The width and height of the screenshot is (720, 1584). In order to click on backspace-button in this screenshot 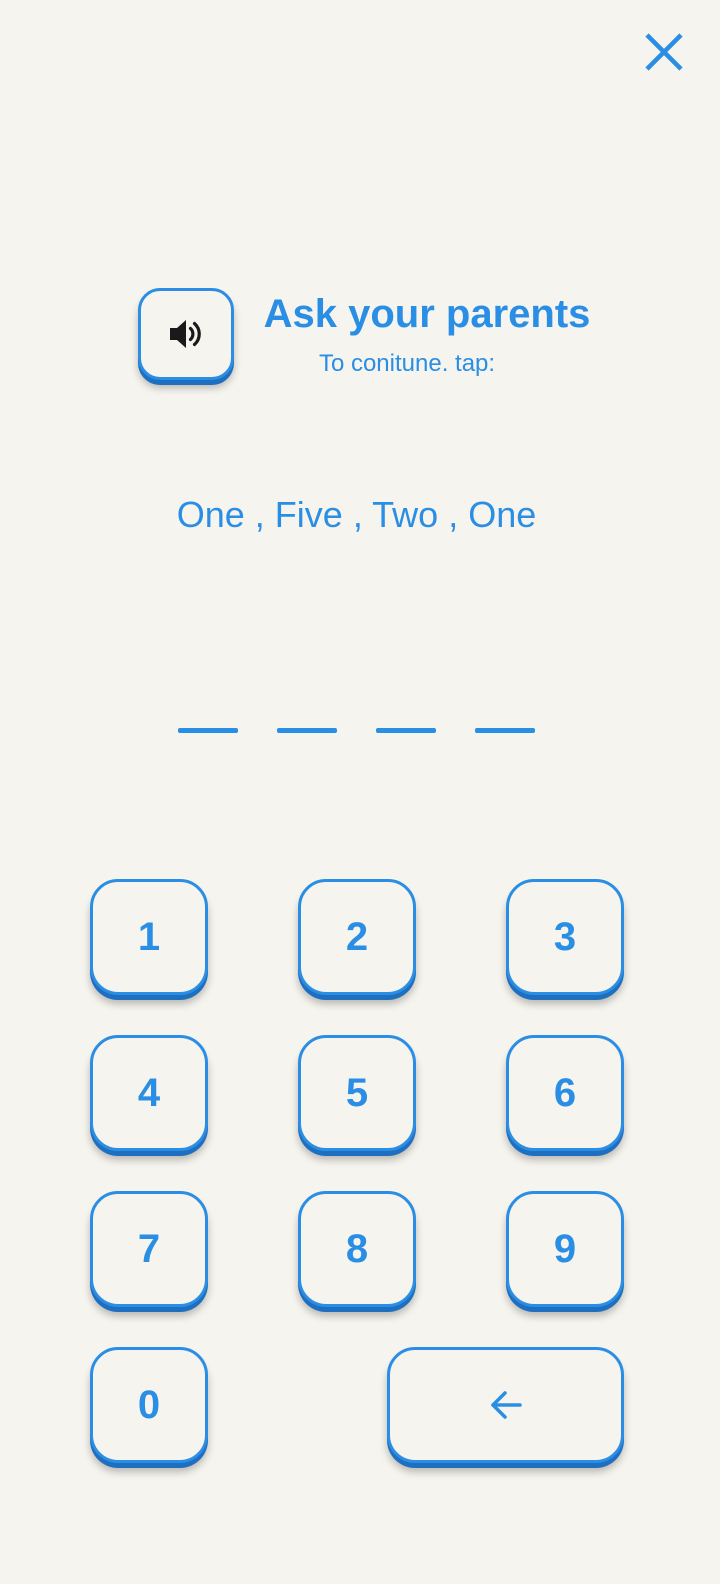, I will do `click(505, 1405)`.